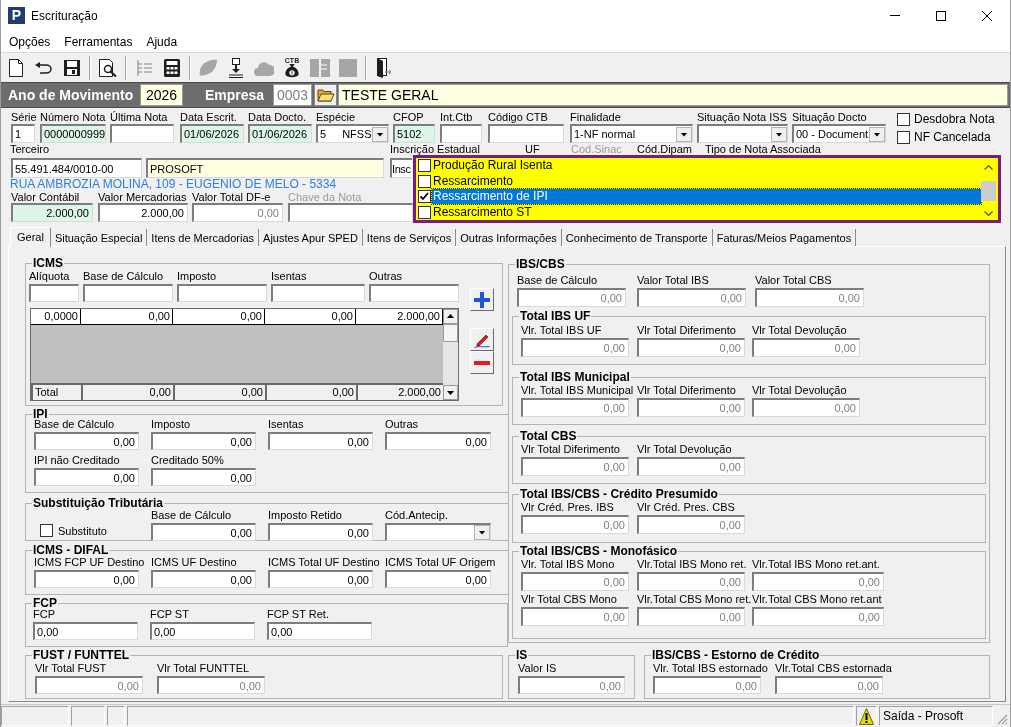 Image resolution: width=1011 pixels, height=727 pixels. I want to click on menu-item: Opções, so click(30, 41).